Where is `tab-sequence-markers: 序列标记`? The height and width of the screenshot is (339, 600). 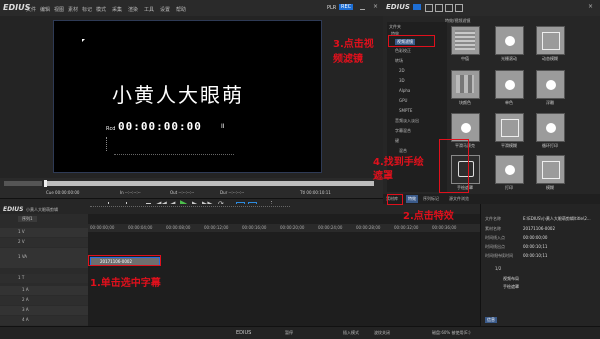
tab-sequence-markers: 序列标记 is located at coordinates (431, 199).